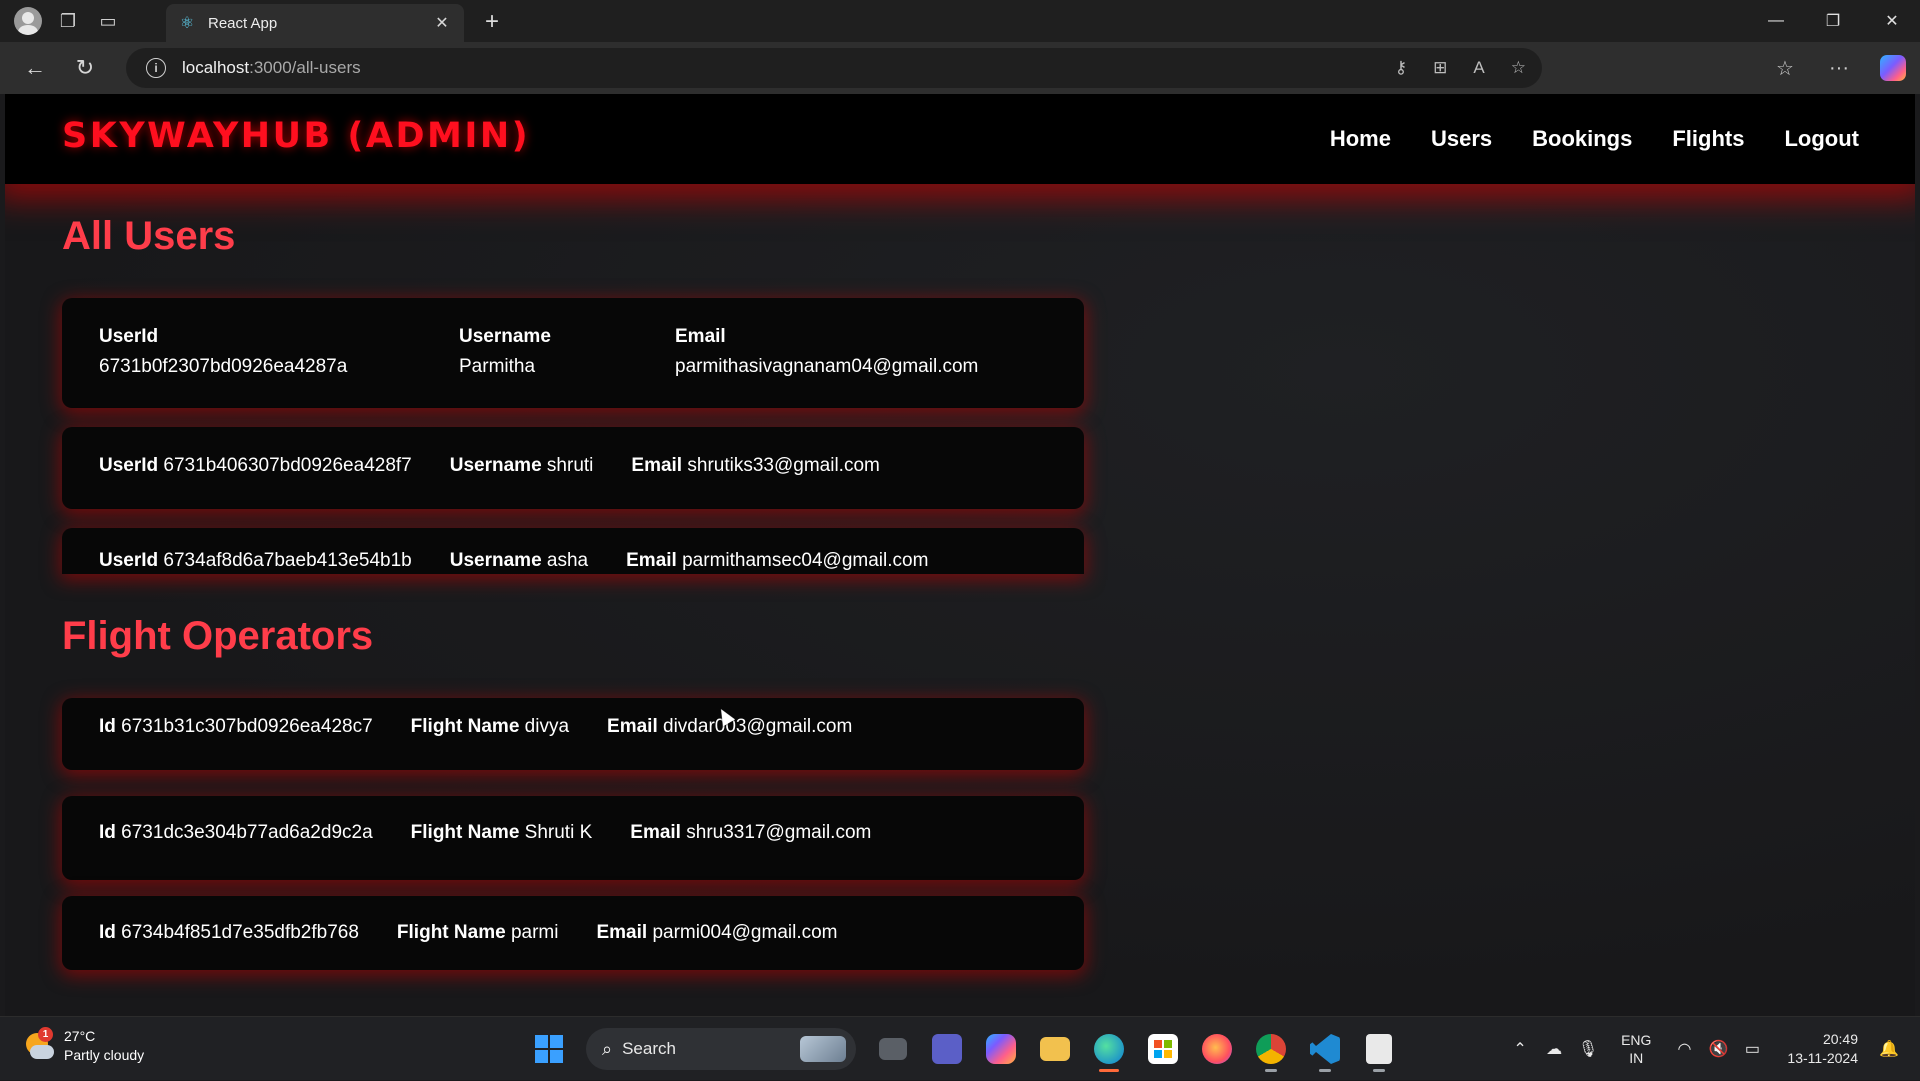 This screenshot has height=1081, width=1920. I want to click on nav-bookings: Bookings, so click(1582, 139).